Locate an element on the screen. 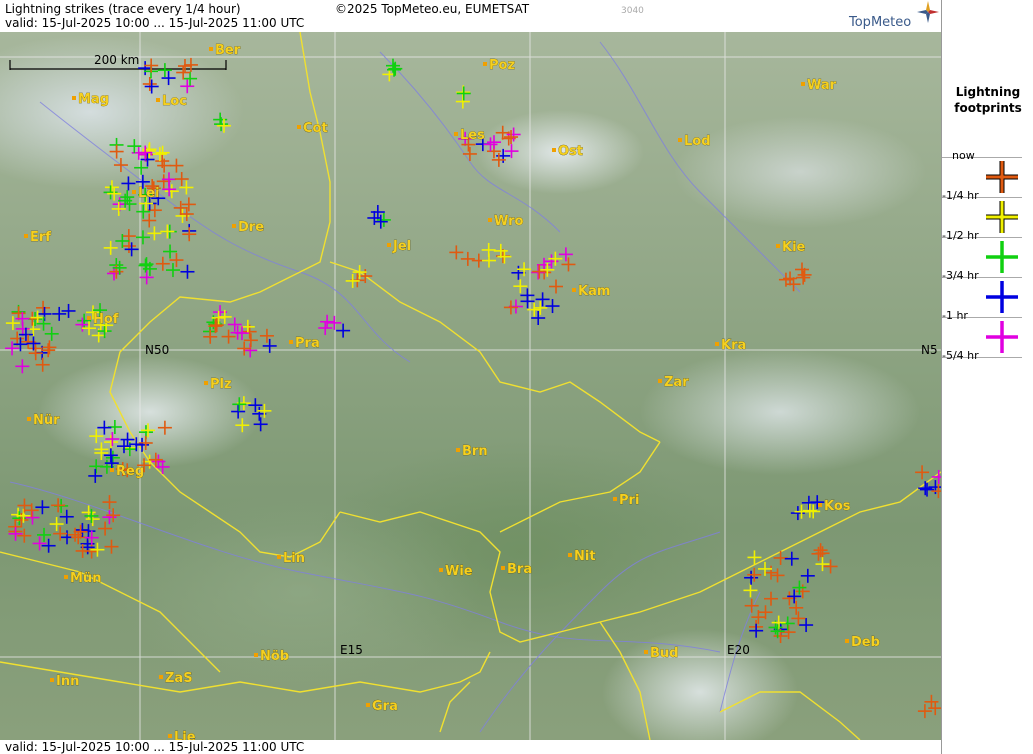 The width and height of the screenshot is (1033, 754). legend-title-line1: Lightning is located at coordinates (988, 92).